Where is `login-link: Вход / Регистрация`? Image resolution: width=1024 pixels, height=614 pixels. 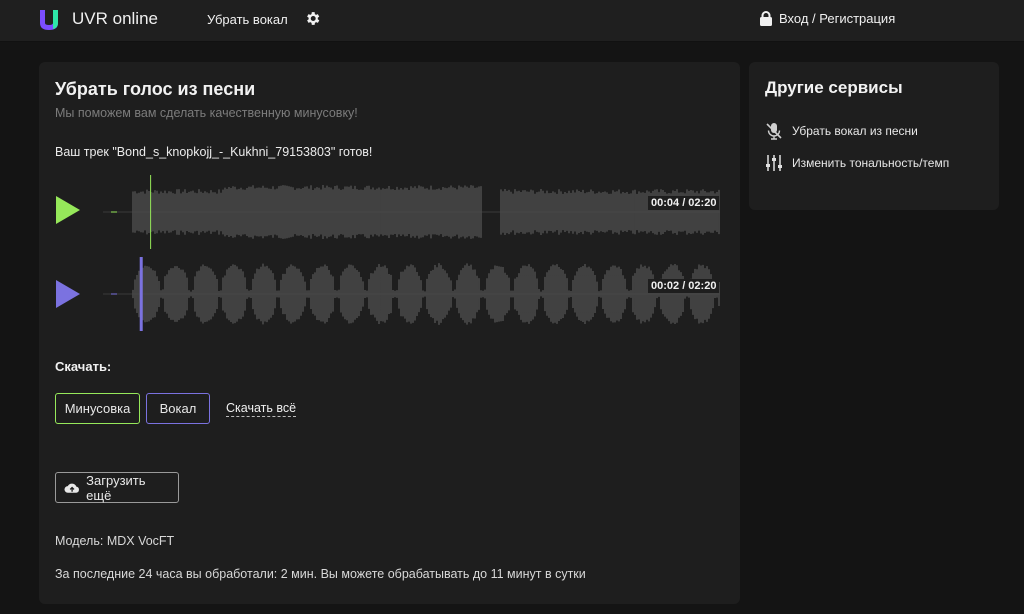
login-link: Вход / Регистрация is located at coordinates (827, 18).